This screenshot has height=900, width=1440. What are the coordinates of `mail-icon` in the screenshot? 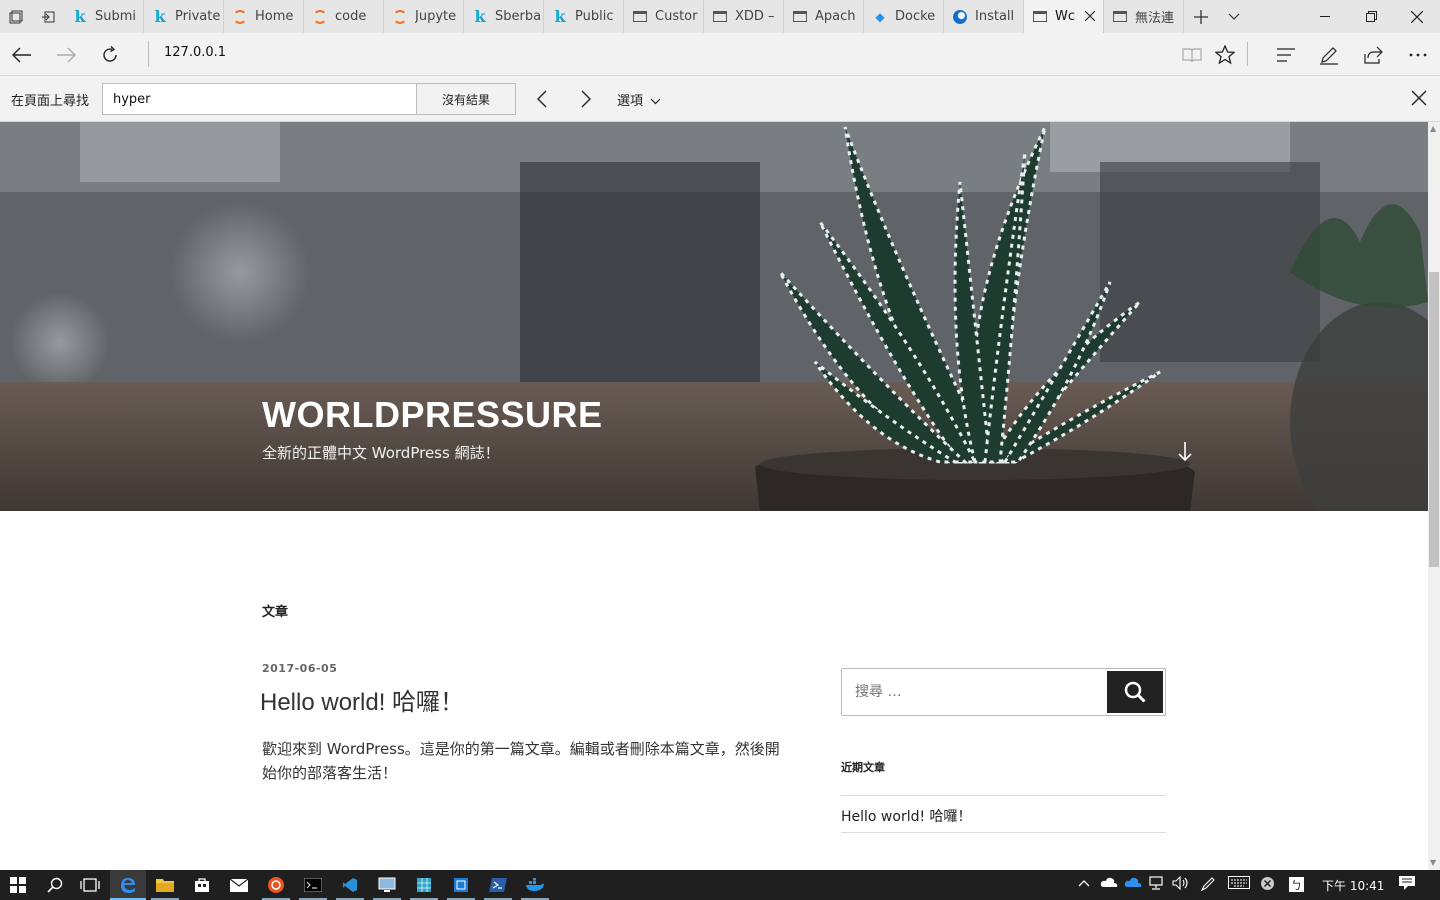 It's located at (239, 885).